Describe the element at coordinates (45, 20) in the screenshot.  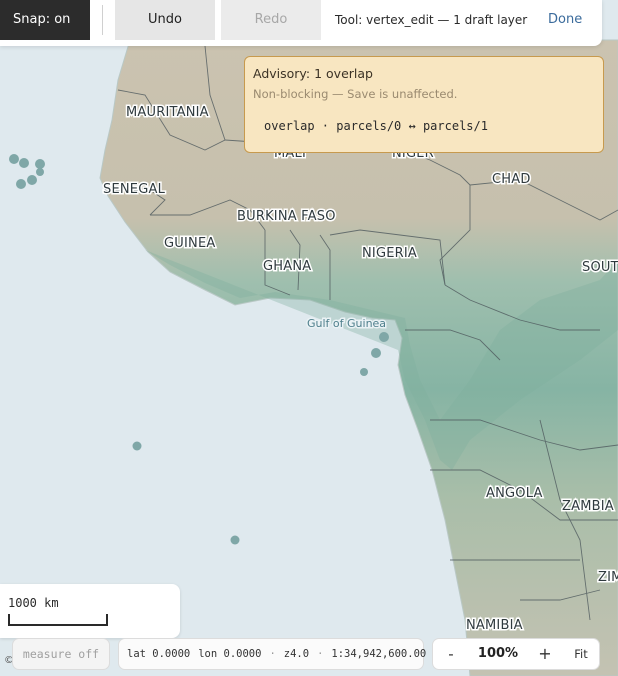
I see `snap-toggle: Snap: on` at that location.